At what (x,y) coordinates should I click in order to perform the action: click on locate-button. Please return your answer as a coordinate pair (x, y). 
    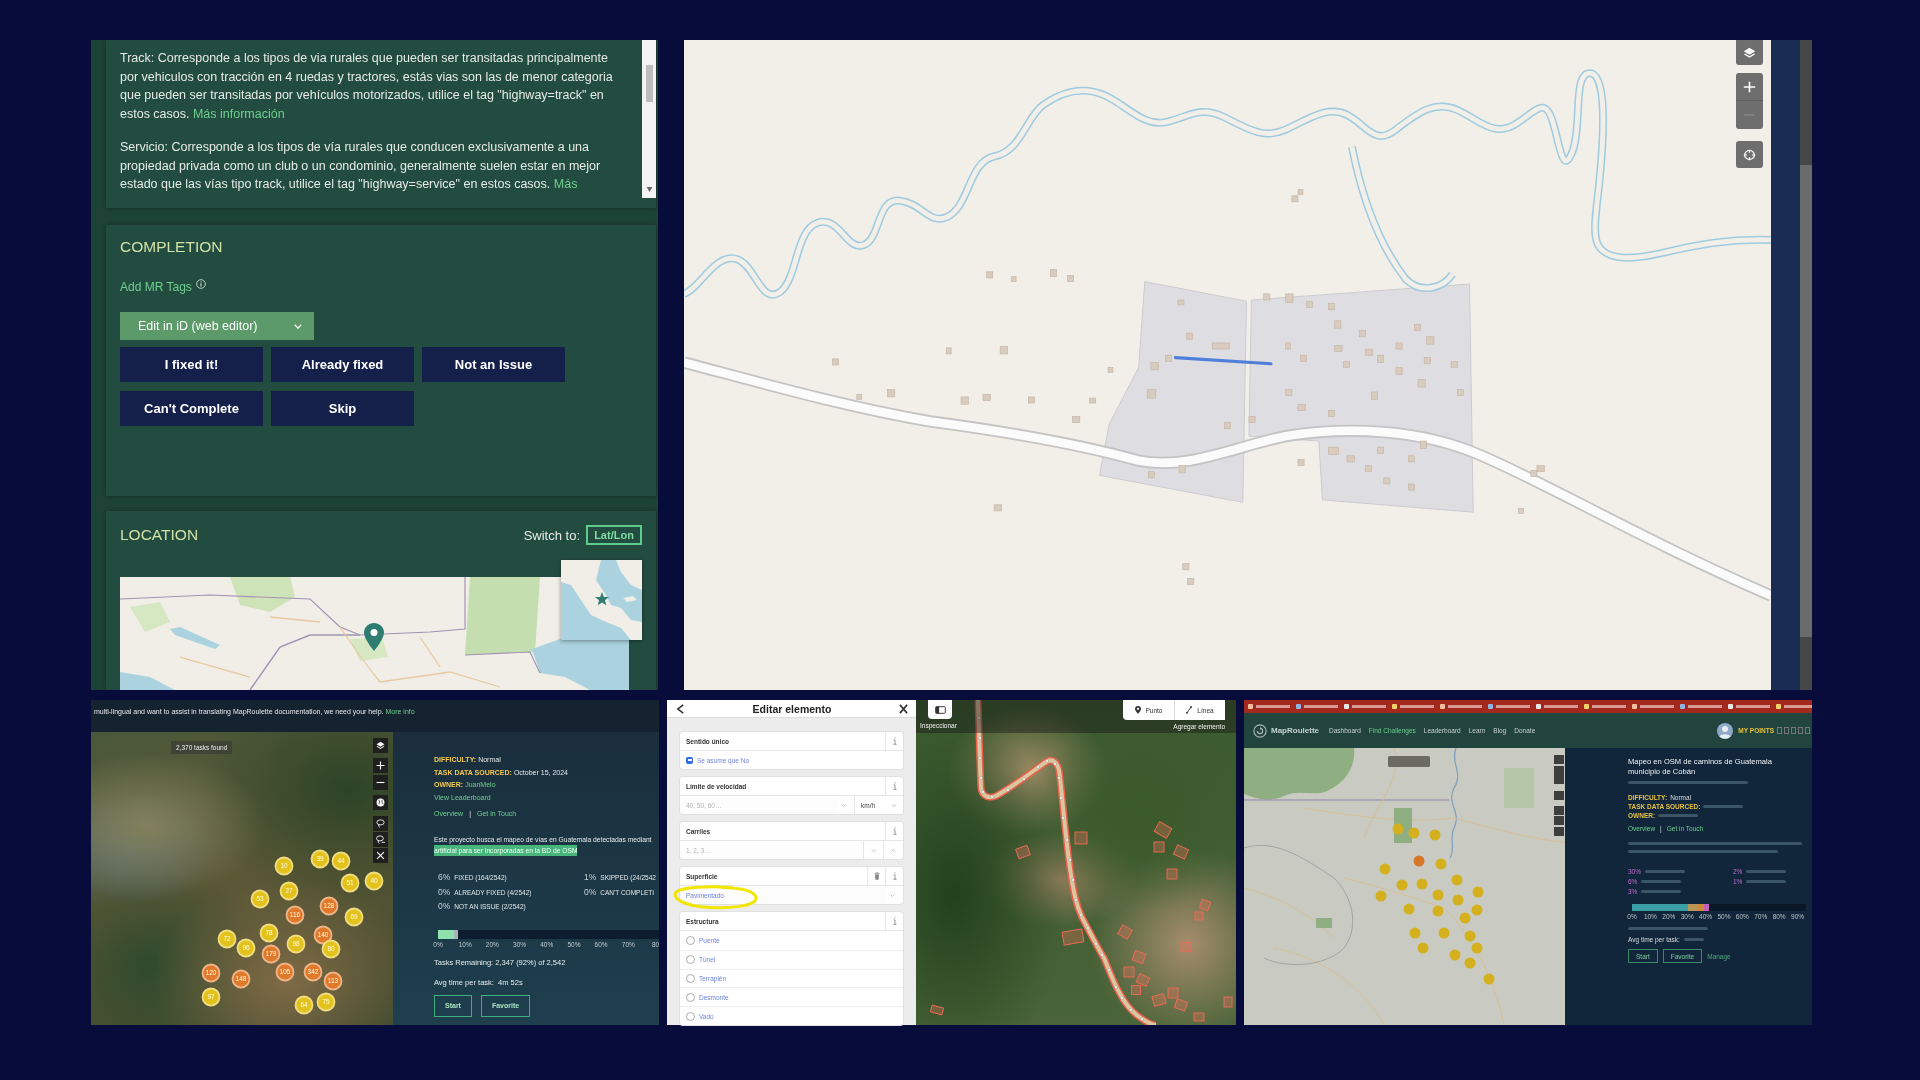
    Looking at the image, I should click on (1749, 154).